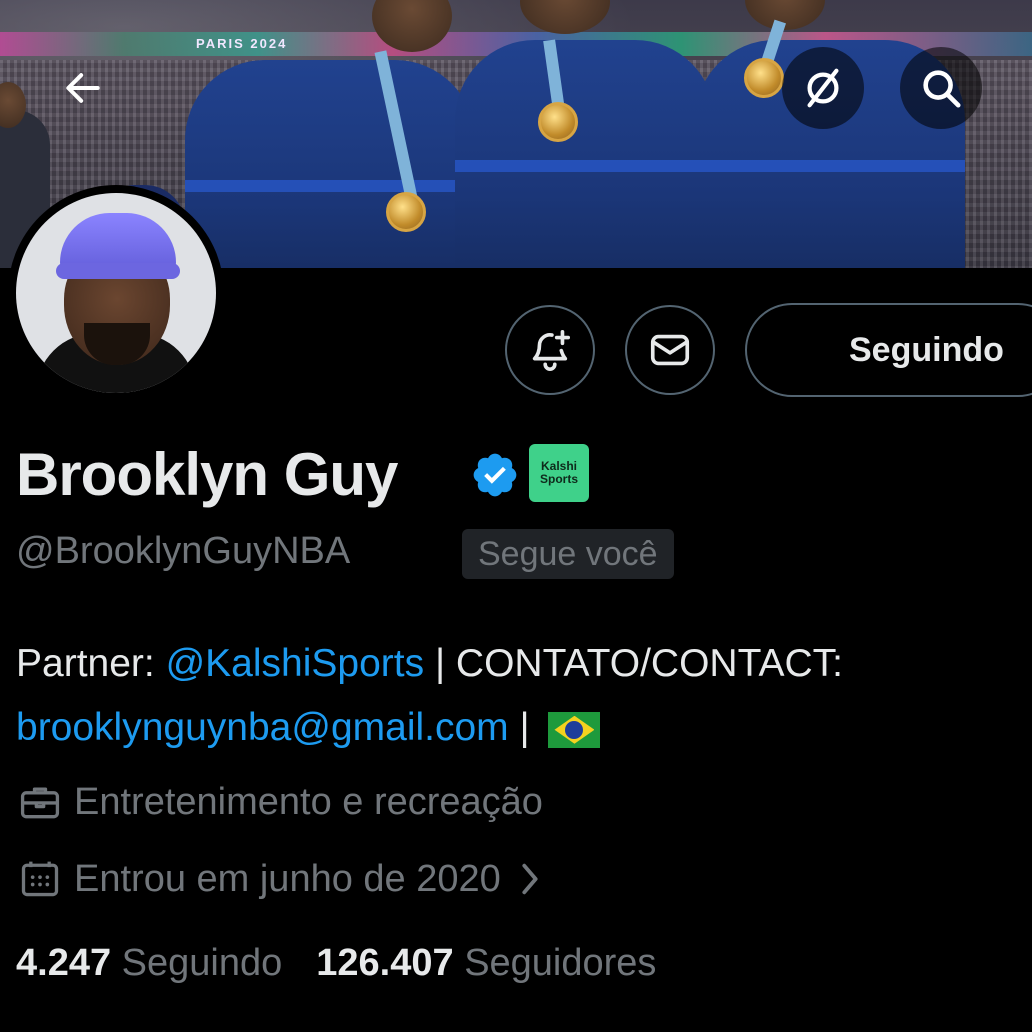 This screenshot has width=1032, height=1032. I want to click on profile-stats: 4.247 Seguindo 126.407 Seguidores, so click(336, 963).